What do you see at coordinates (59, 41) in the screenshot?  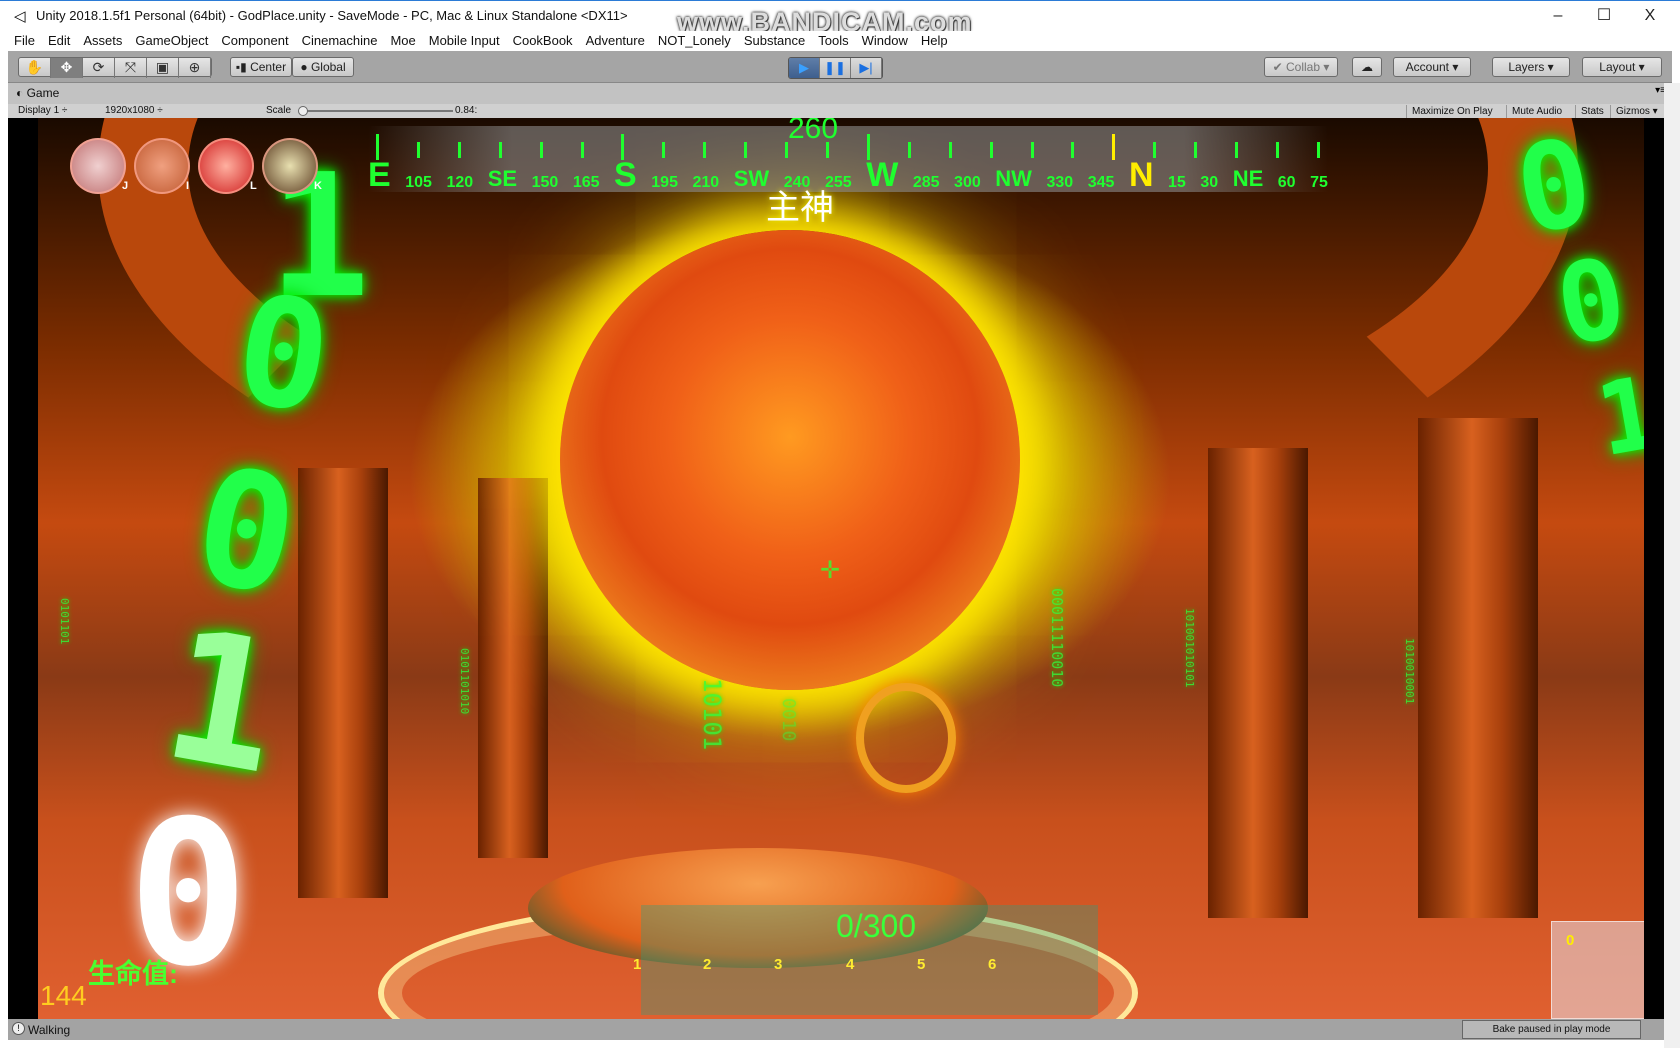 I see `menu-edit: Edit` at bounding box center [59, 41].